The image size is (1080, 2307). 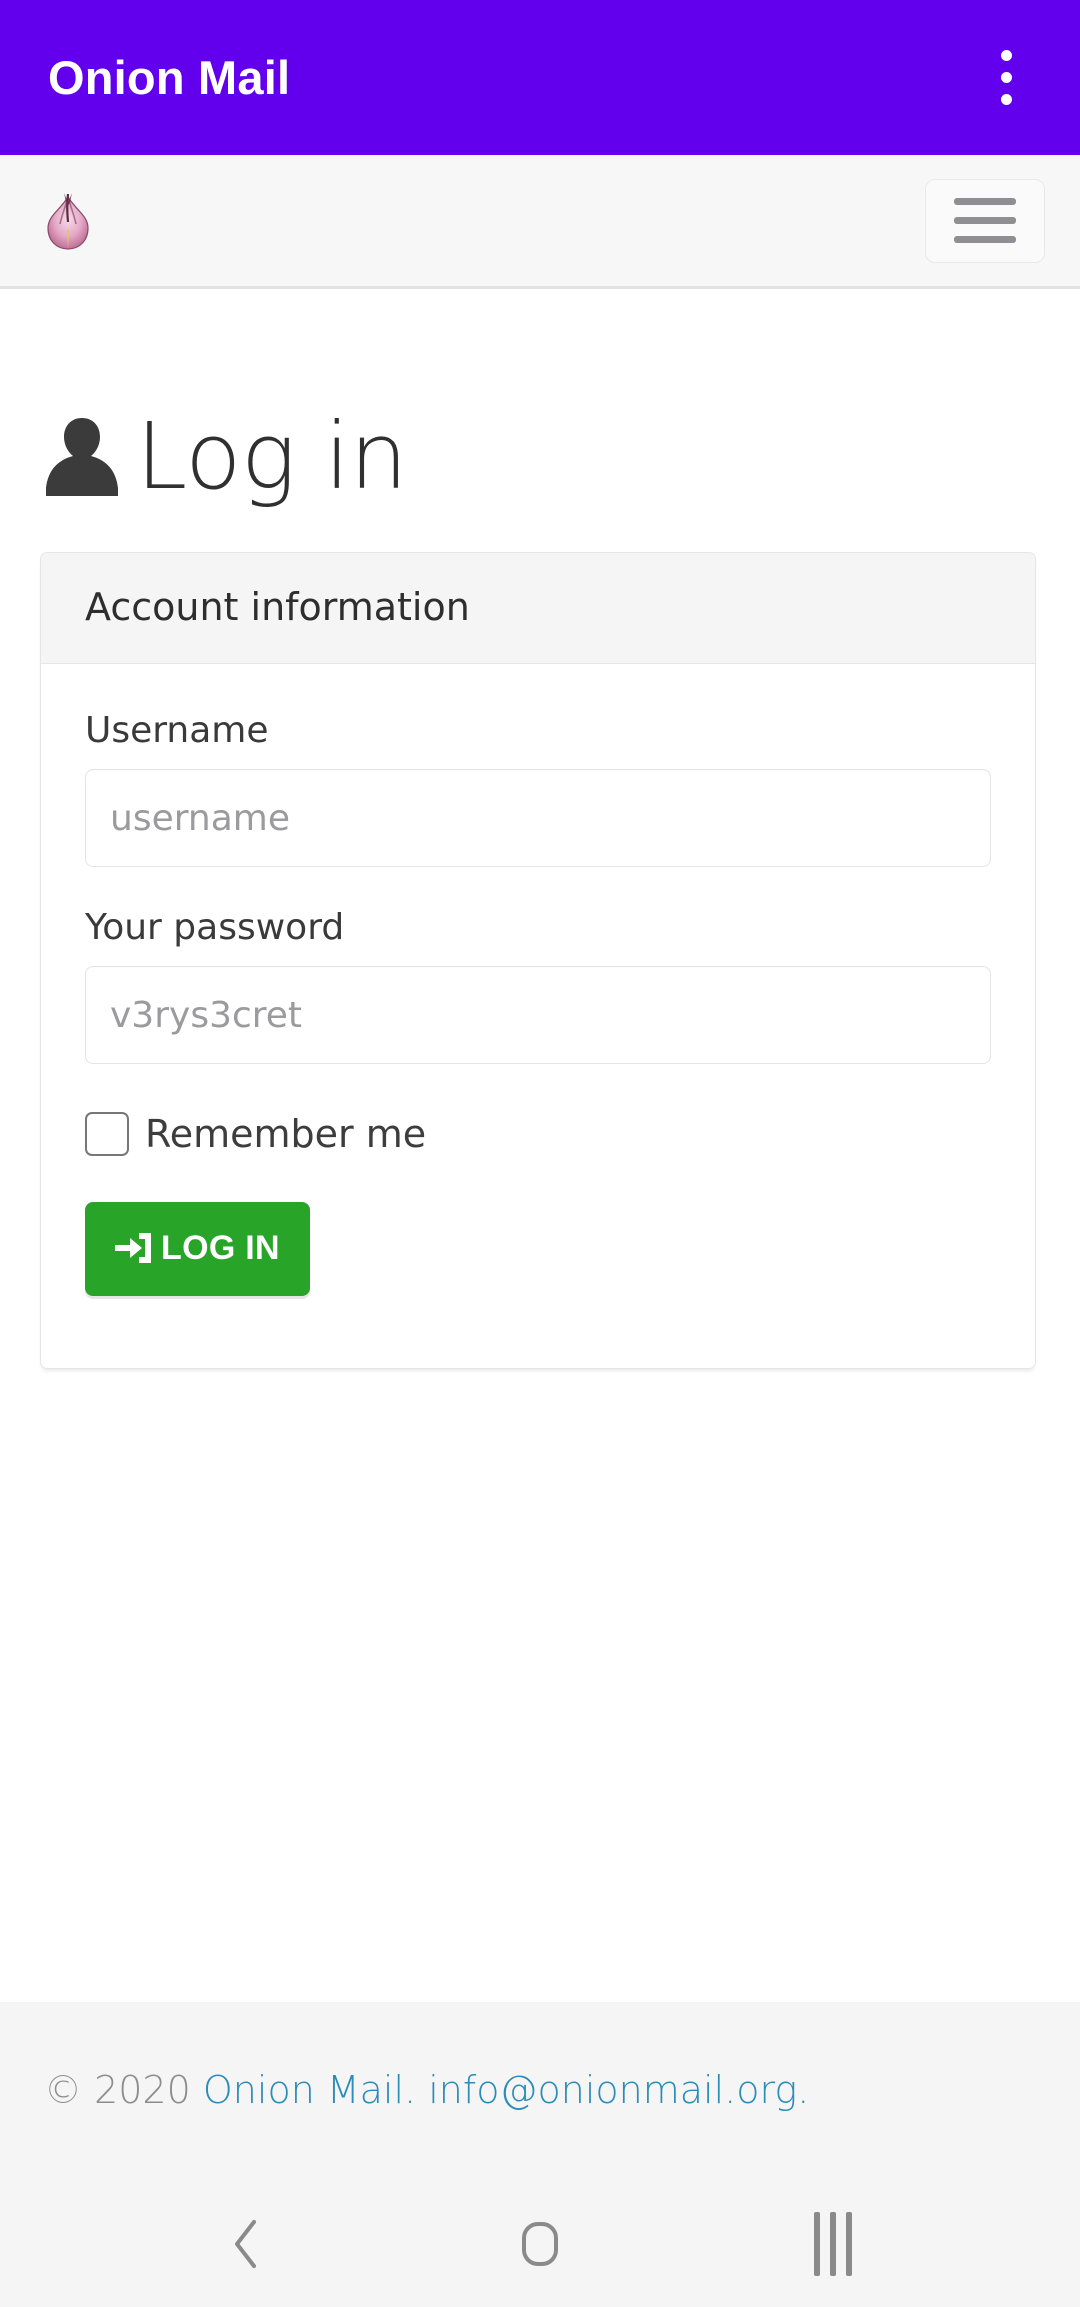 I want to click on recents-bars-icon, so click(x=833, y=2243).